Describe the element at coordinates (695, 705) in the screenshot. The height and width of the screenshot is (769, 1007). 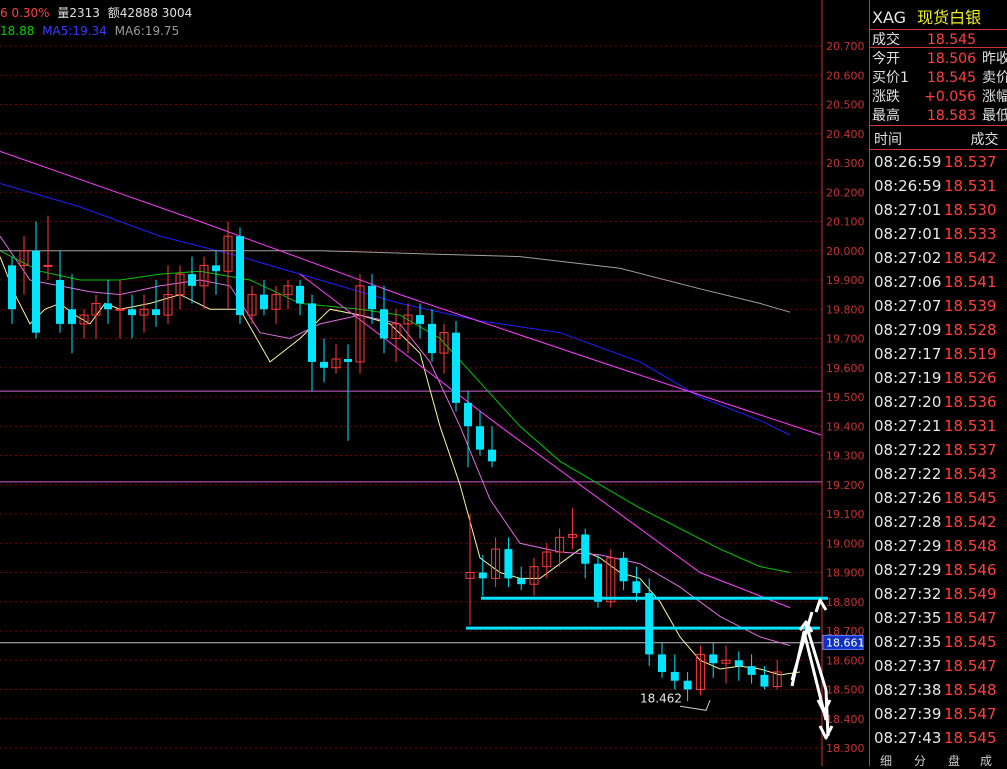
I see `low-marker-line` at that location.